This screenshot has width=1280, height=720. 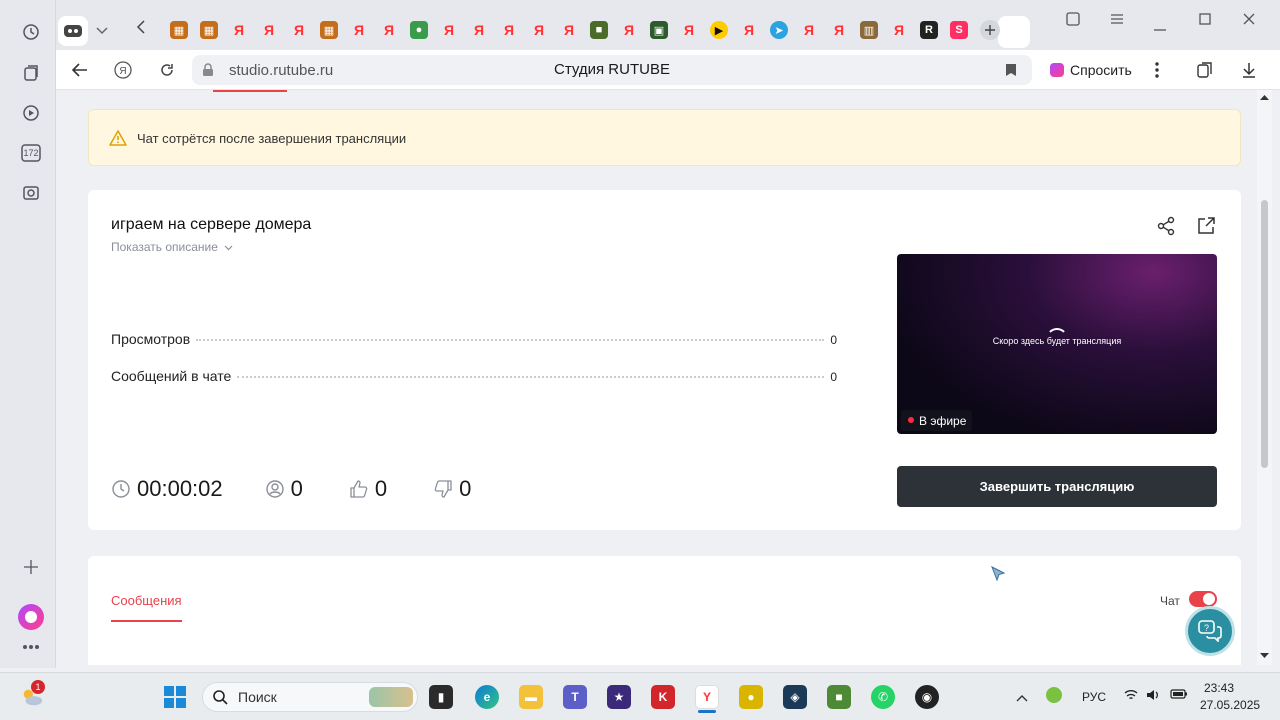 I want to click on counter-label: 172, so click(x=31, y=153).